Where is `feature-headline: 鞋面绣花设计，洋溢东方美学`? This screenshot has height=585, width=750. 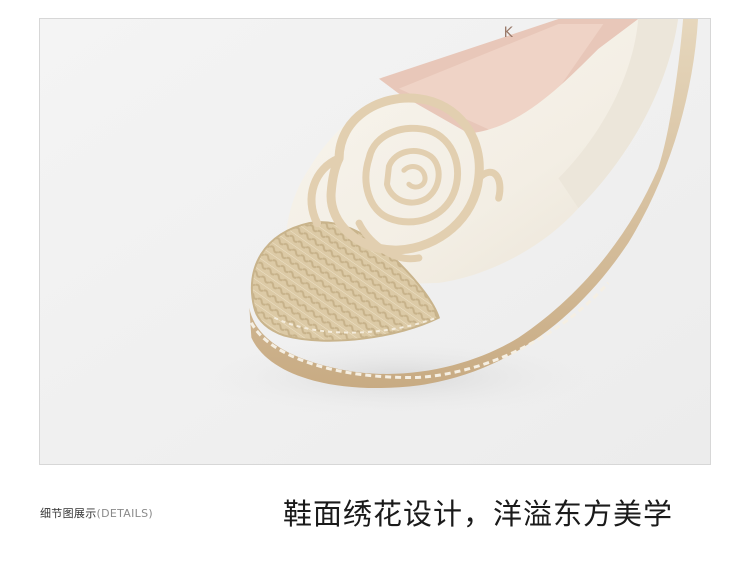
feature-headline: 鞋面绣花设计，洋溢东方美学 is located at coordinates (478, 514).